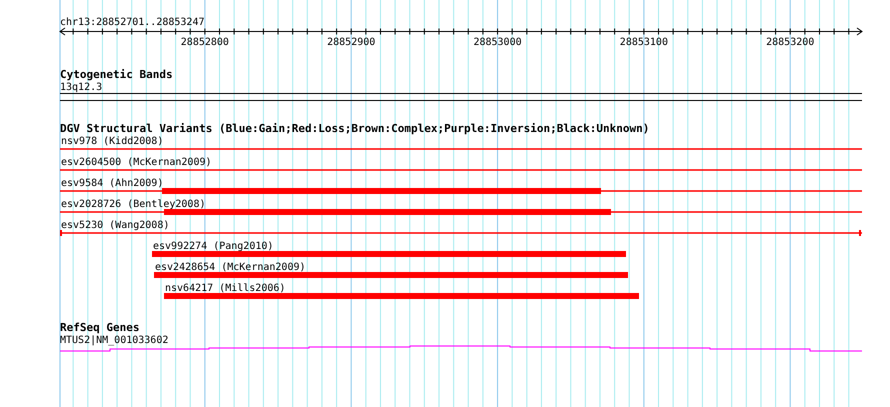 This screenshot has width=890, height=407. Describe the element at coordinates (112, 141) in the screenshot. I see `variant-label: nsv978 (Kidd2008)` at that location.